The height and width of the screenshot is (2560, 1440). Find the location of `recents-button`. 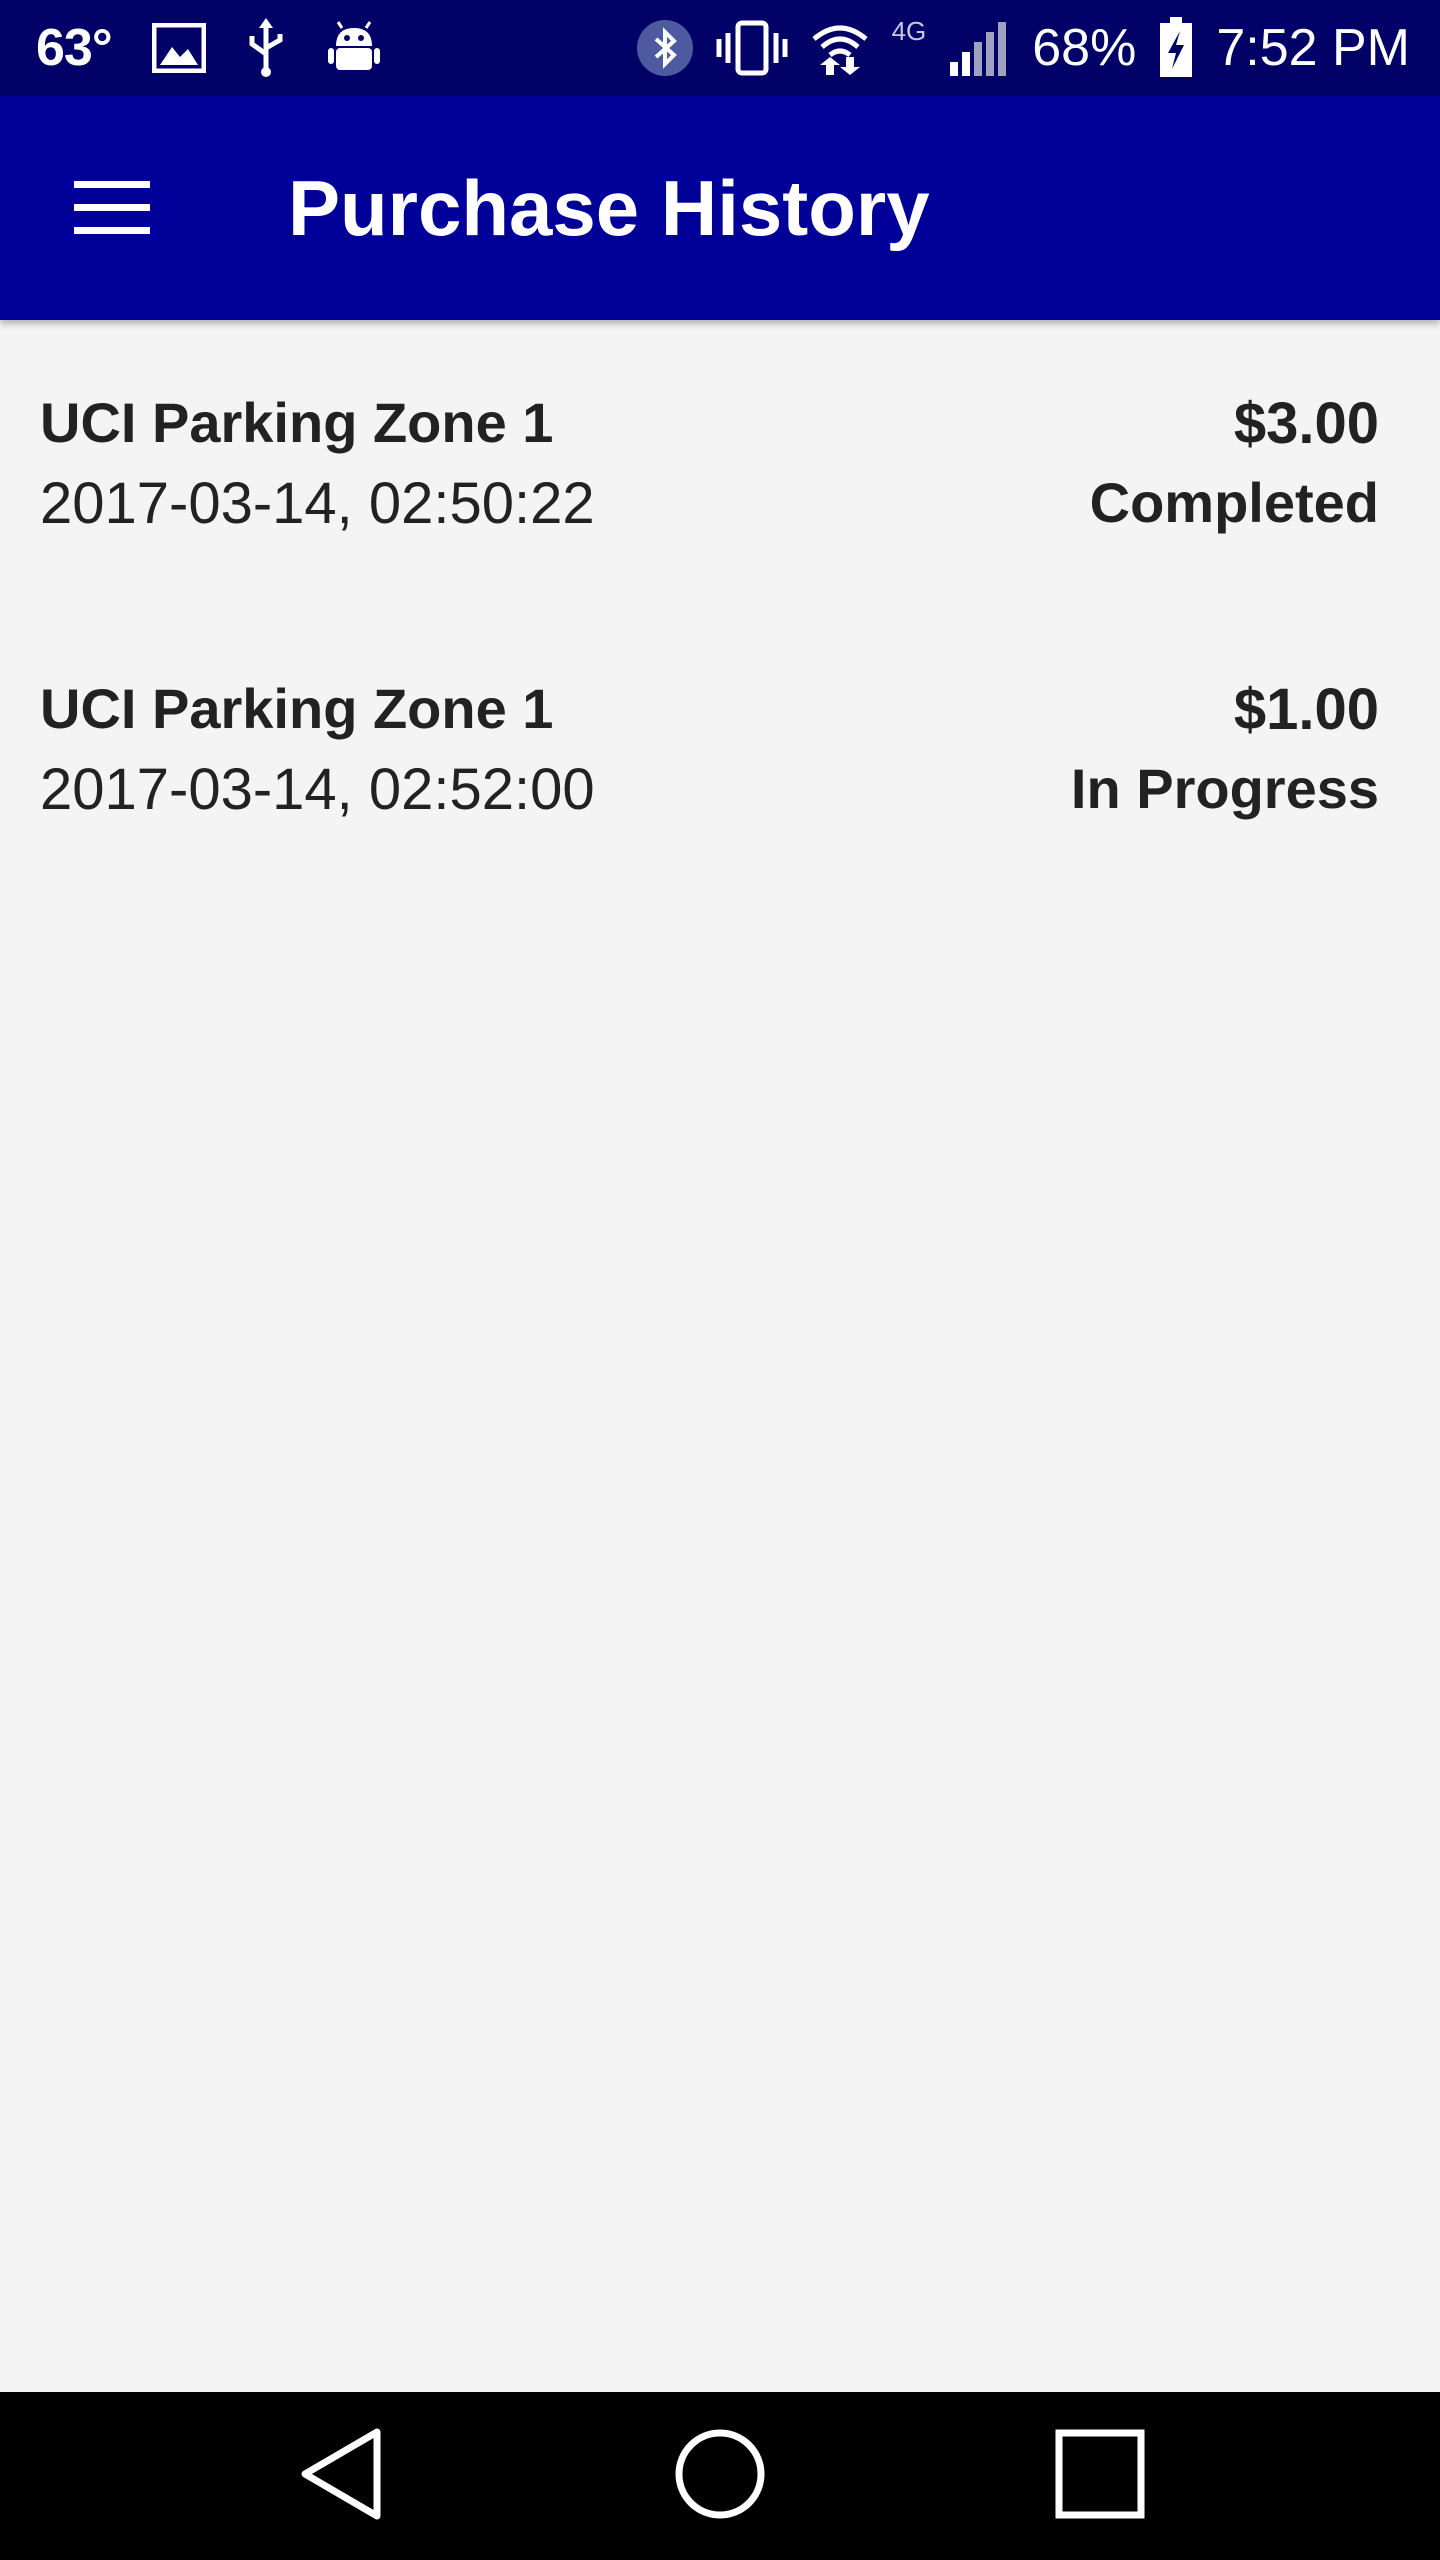

recents-button is located at coordinates (1100, 2476).